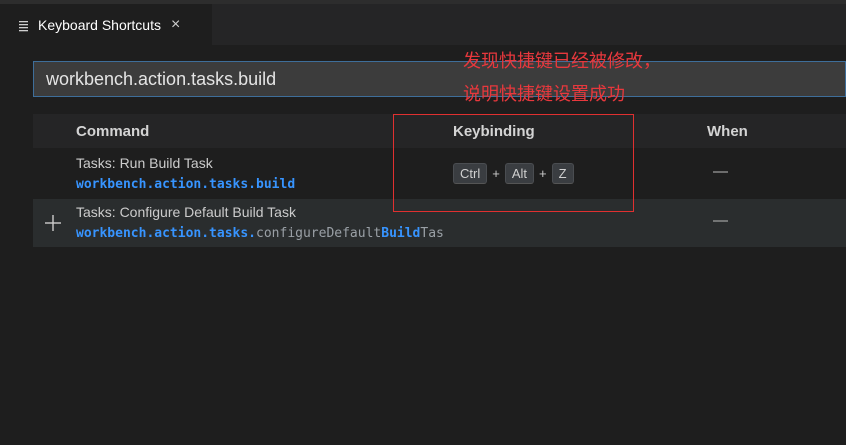  Describe the element at coordinates (112, 131) in the screenshot. I see `column-command: Command` at that location.